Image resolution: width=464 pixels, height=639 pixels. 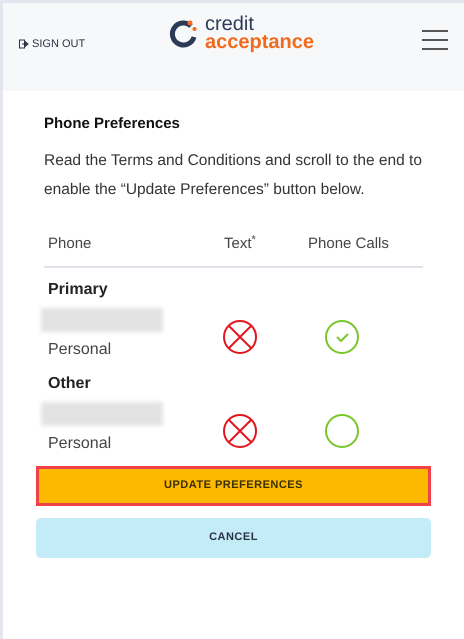 I want to click on logo-icon, so click(x=184, y=33).